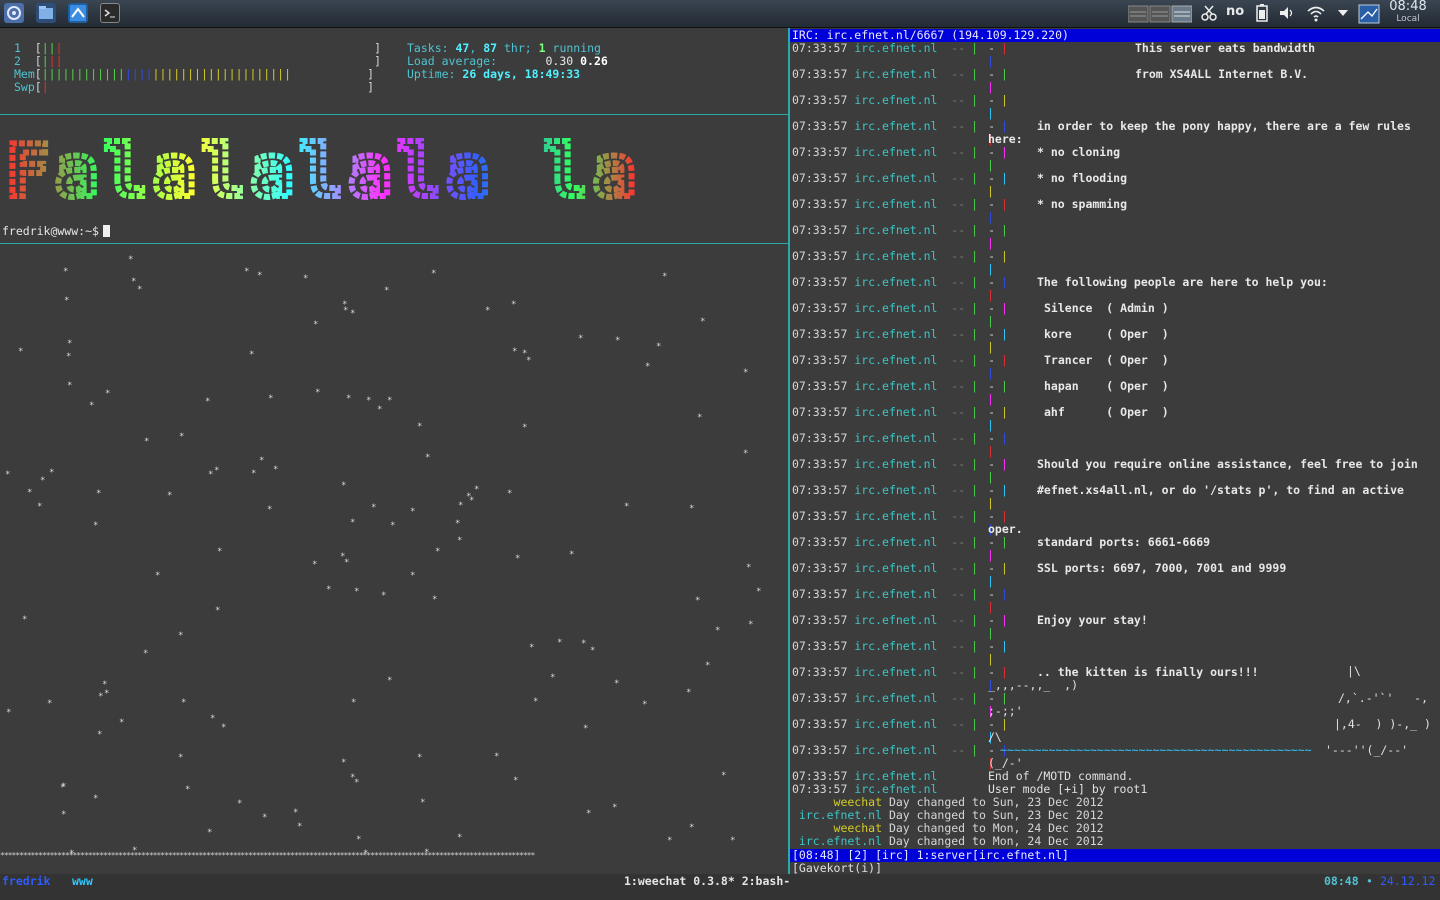  What do you see at coordinates (1106, 308) in the screenshot?
I see `motd-text: Silence ( Admin )` at bounding box center [1106, 308].